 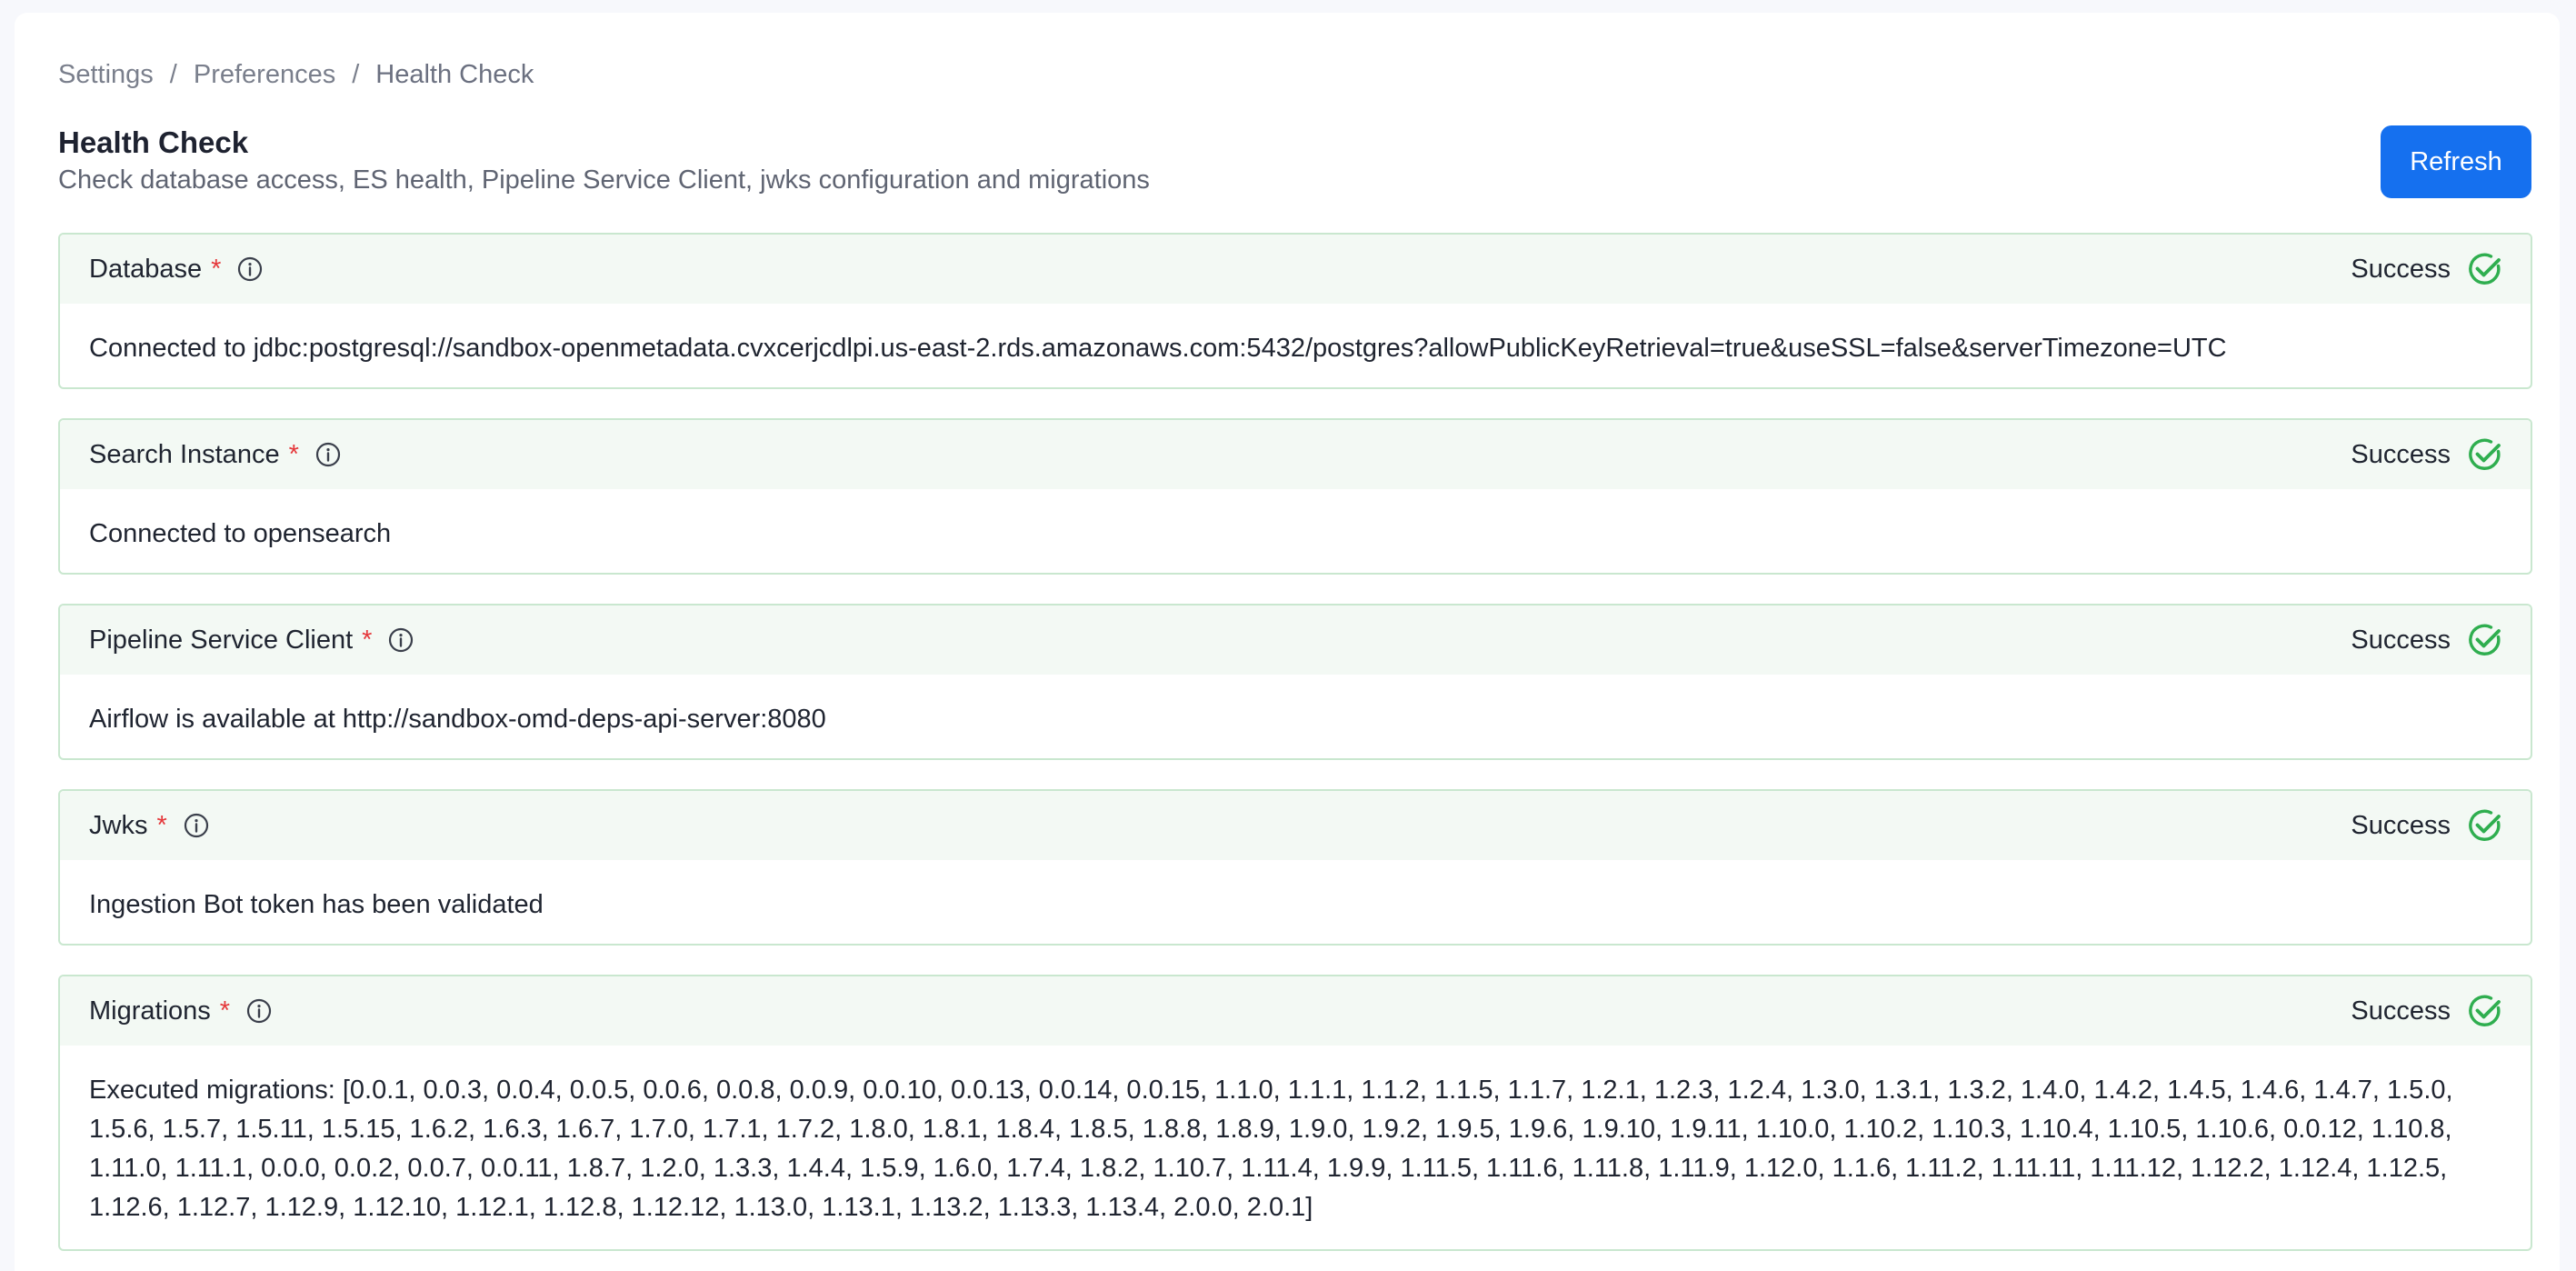 I want to click on breadcrumb: Settings / Preferences / Health Check, so click(x=296, y=75).